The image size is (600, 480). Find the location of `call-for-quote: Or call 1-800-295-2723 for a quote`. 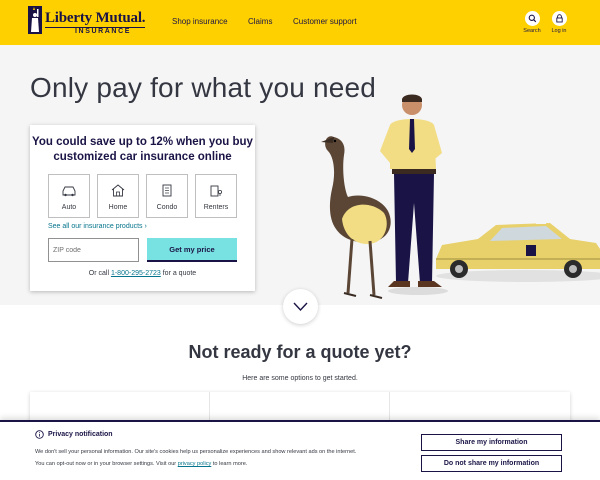

call-for-quote: Or call 1-800-295-2723 for a quote is located at coordinates (142, 273).